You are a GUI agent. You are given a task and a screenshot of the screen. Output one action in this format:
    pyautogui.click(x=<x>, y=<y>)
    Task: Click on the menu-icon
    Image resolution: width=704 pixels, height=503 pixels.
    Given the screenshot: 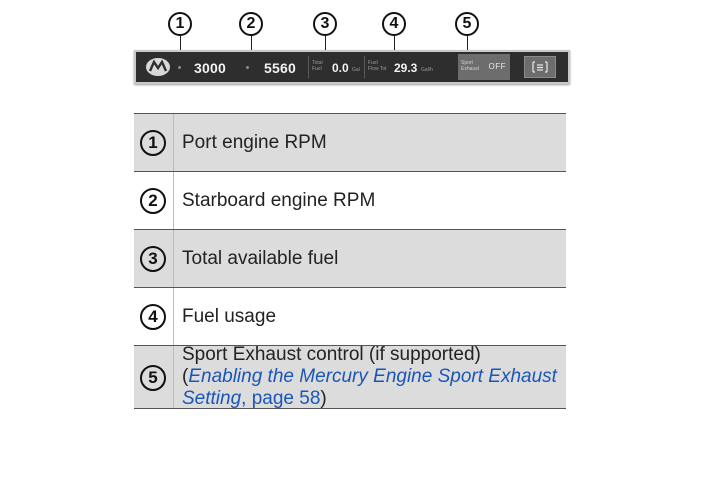 What is the action you would take?
    pyautogui.click(x=540, y=67)
    